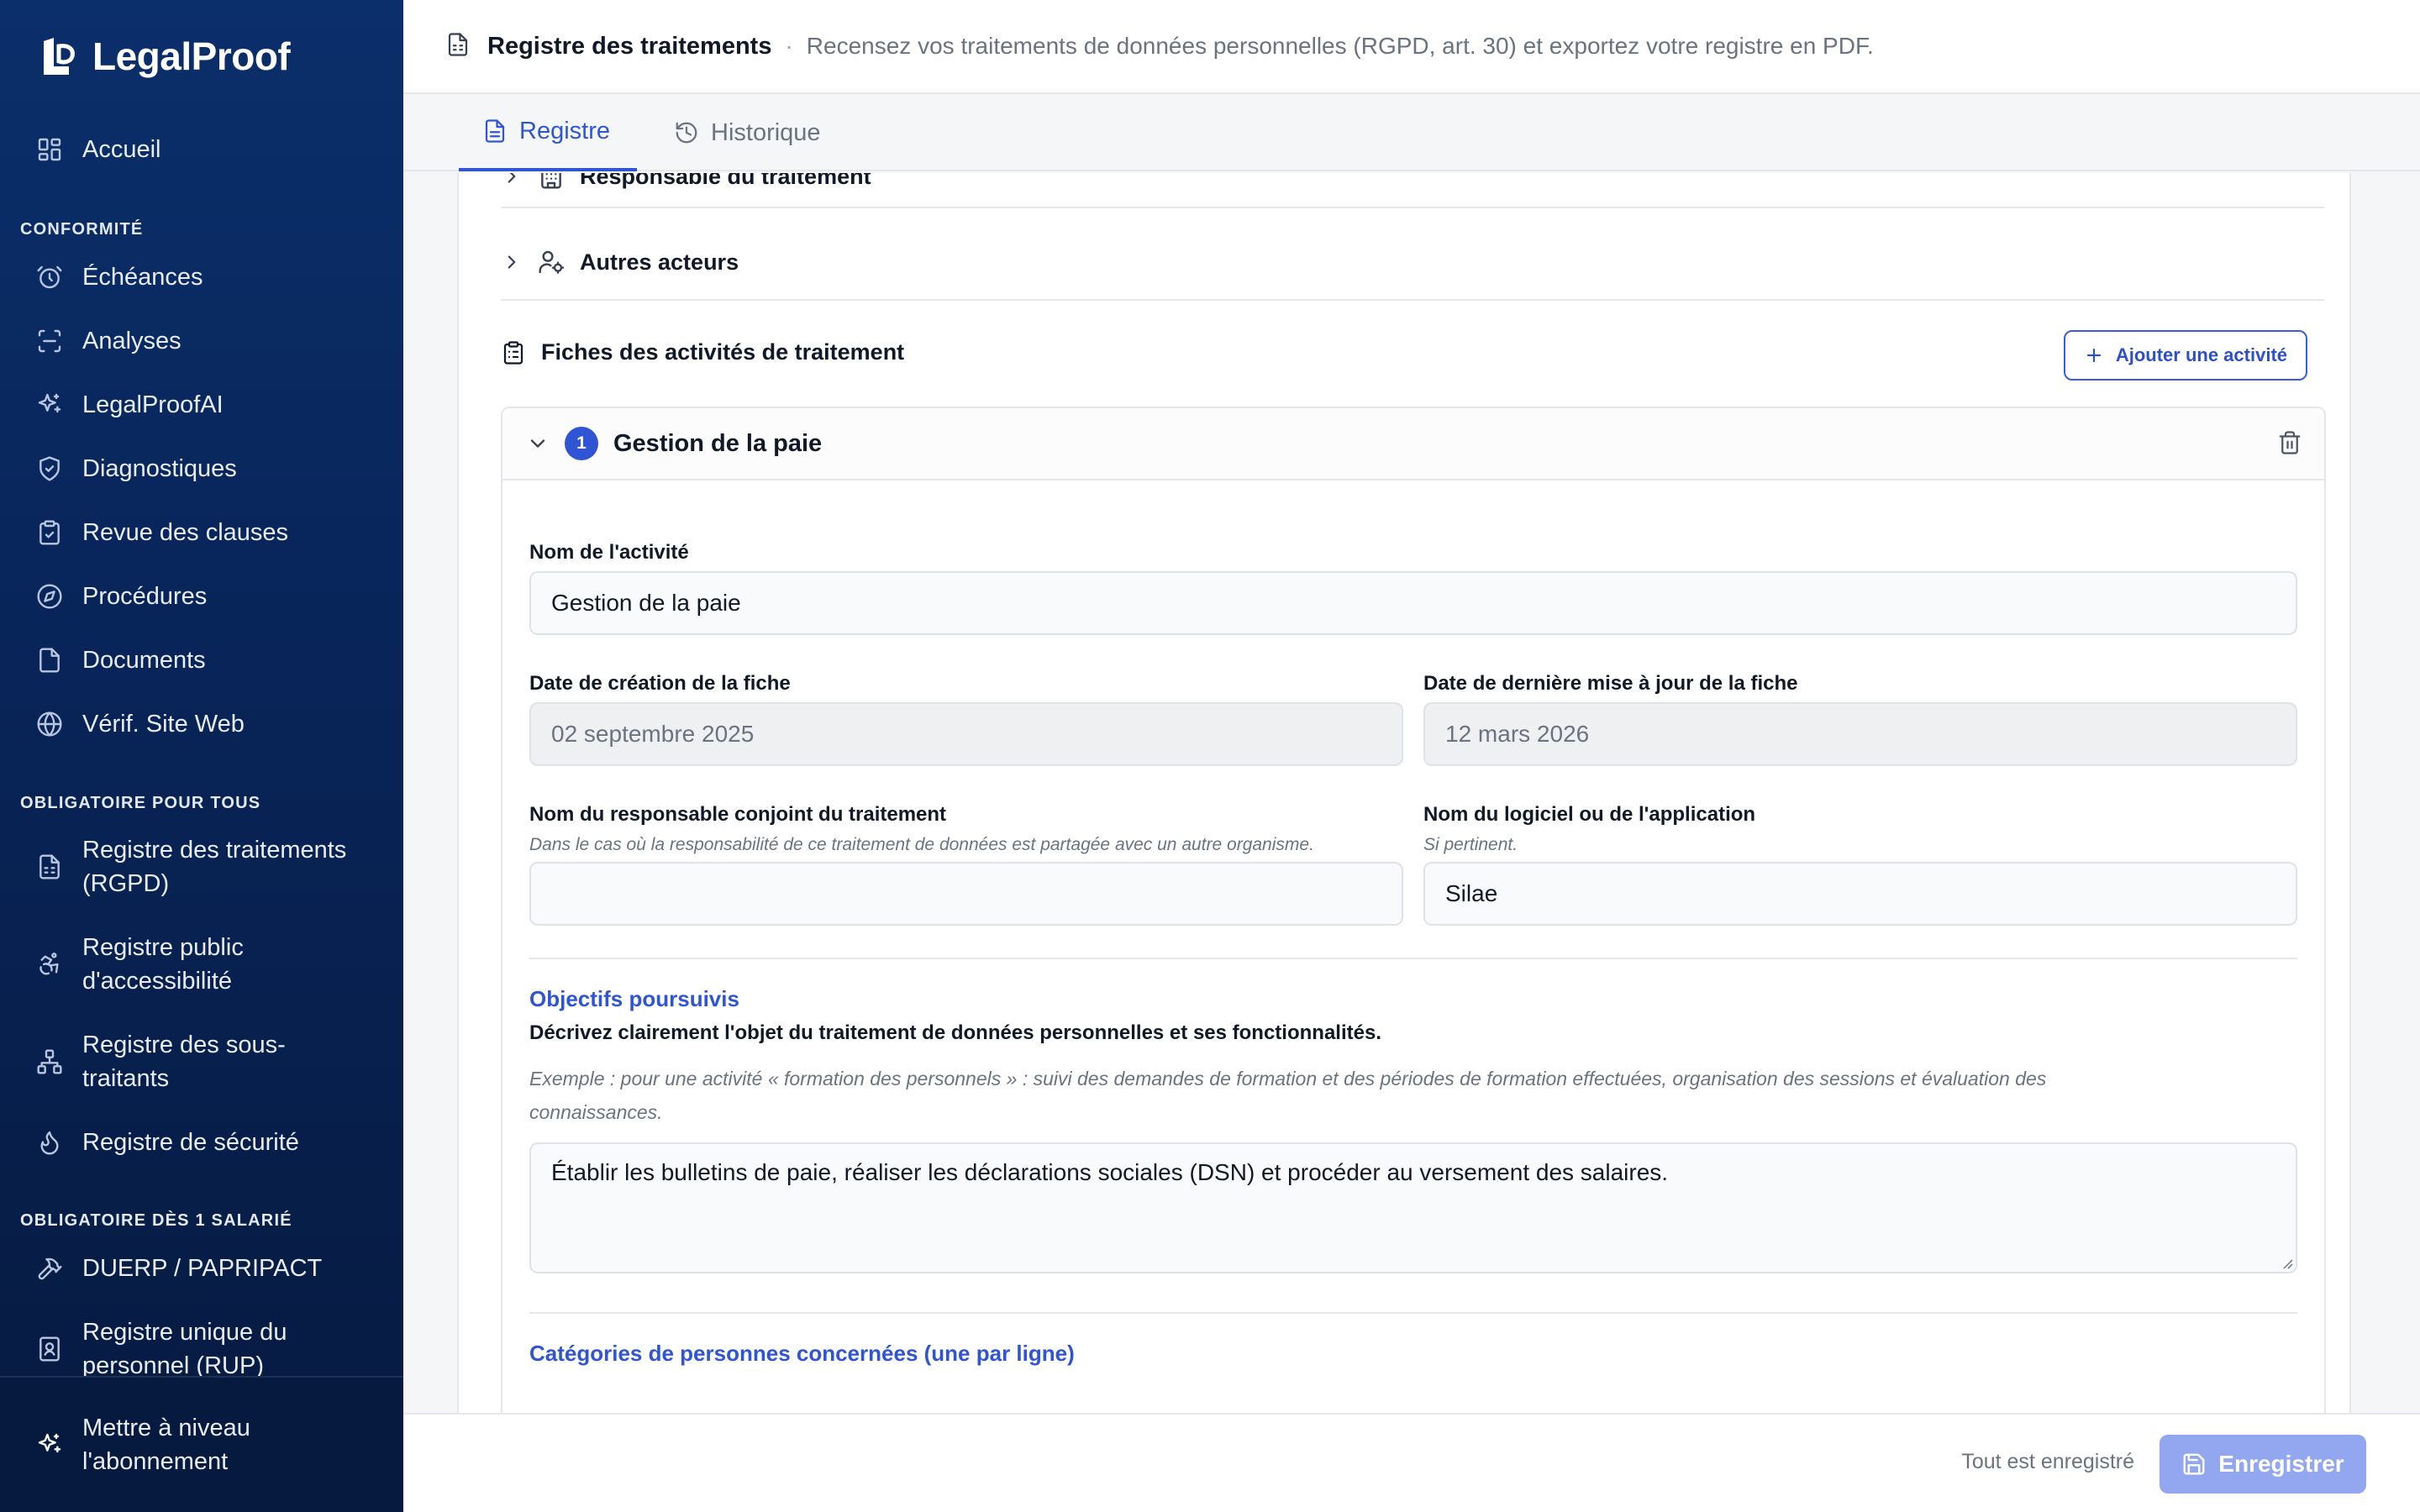 The image size is (2420, 1512). I want to click on sidebar-item-documents: Documents, so click(120, 660).